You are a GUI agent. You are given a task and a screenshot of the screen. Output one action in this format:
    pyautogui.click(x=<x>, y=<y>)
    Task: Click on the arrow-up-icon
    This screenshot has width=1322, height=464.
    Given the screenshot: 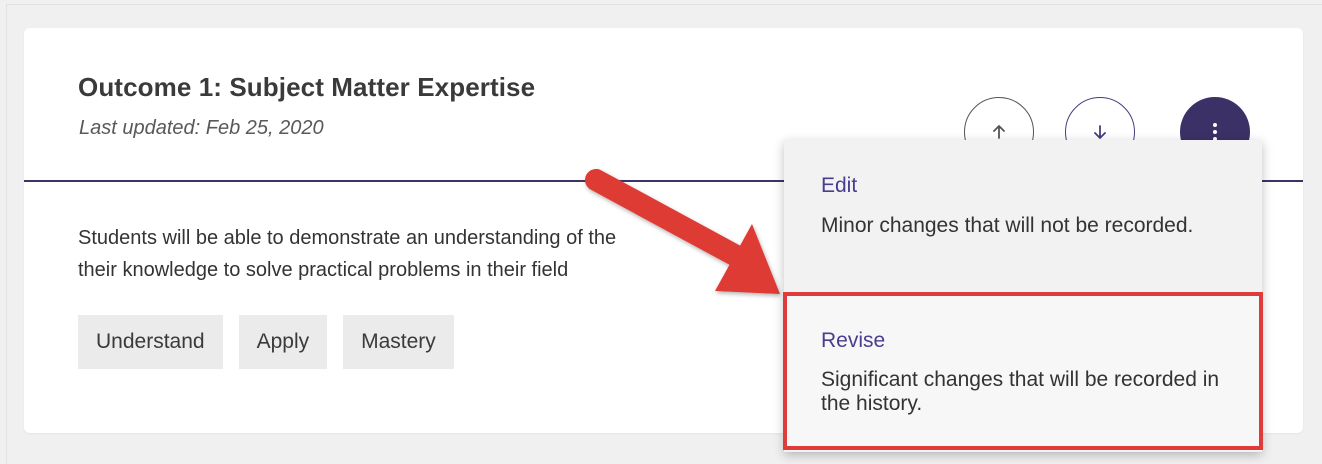 What is the action you would take?
    pyautogui.click(x=999, y=132)
    